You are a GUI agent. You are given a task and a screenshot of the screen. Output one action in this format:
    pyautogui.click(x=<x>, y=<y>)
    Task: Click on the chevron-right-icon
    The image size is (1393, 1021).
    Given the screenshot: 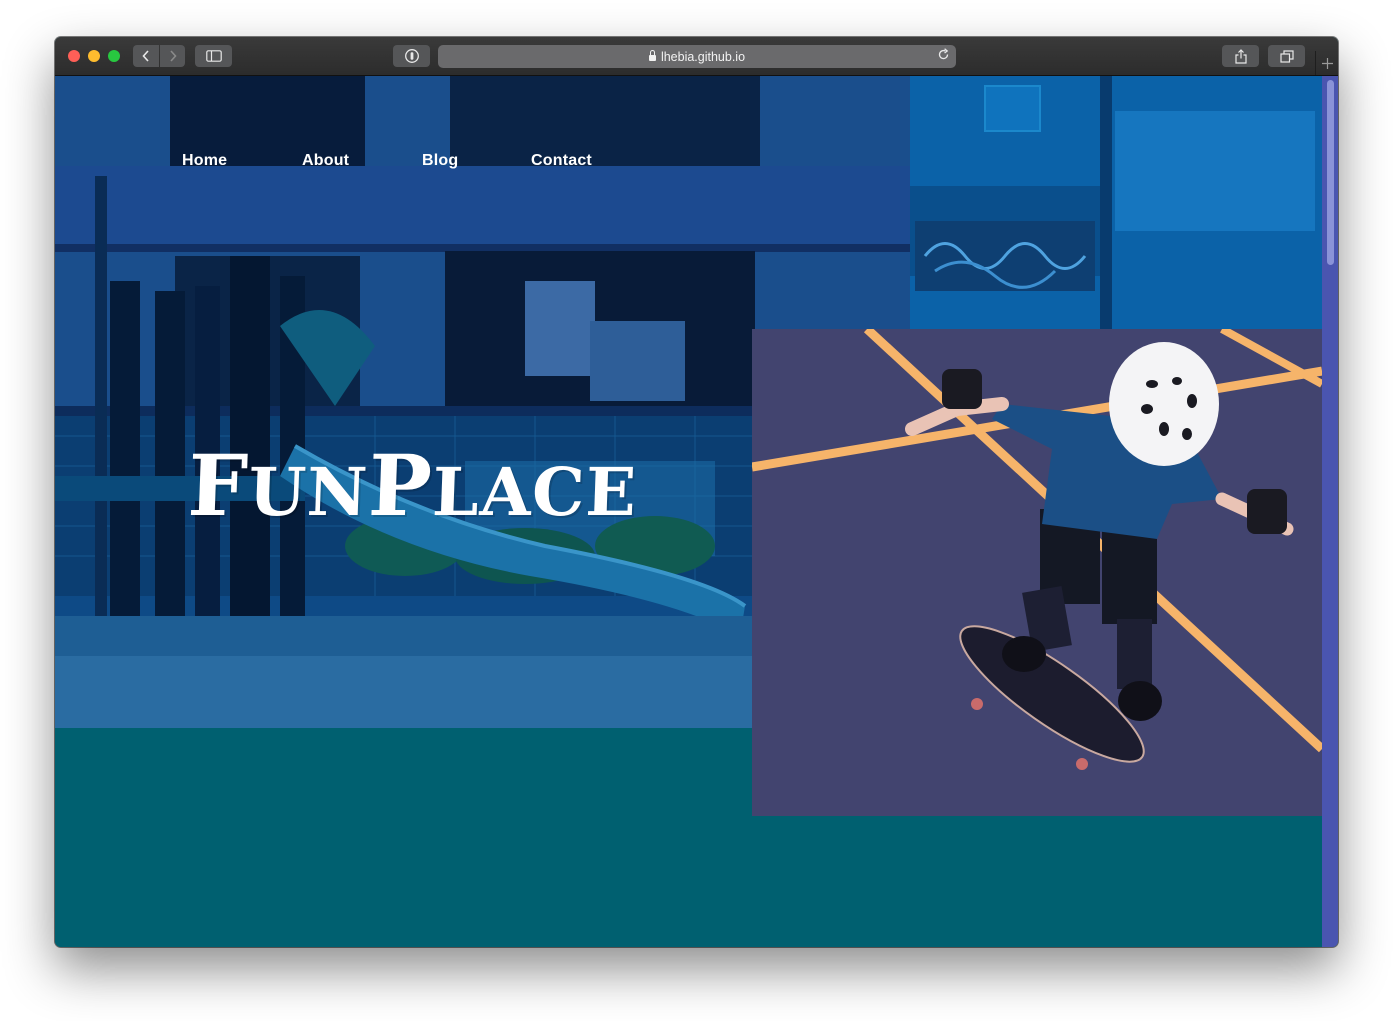 What is the action you would take?
    pyautogui.click(x=173, y=56)
    